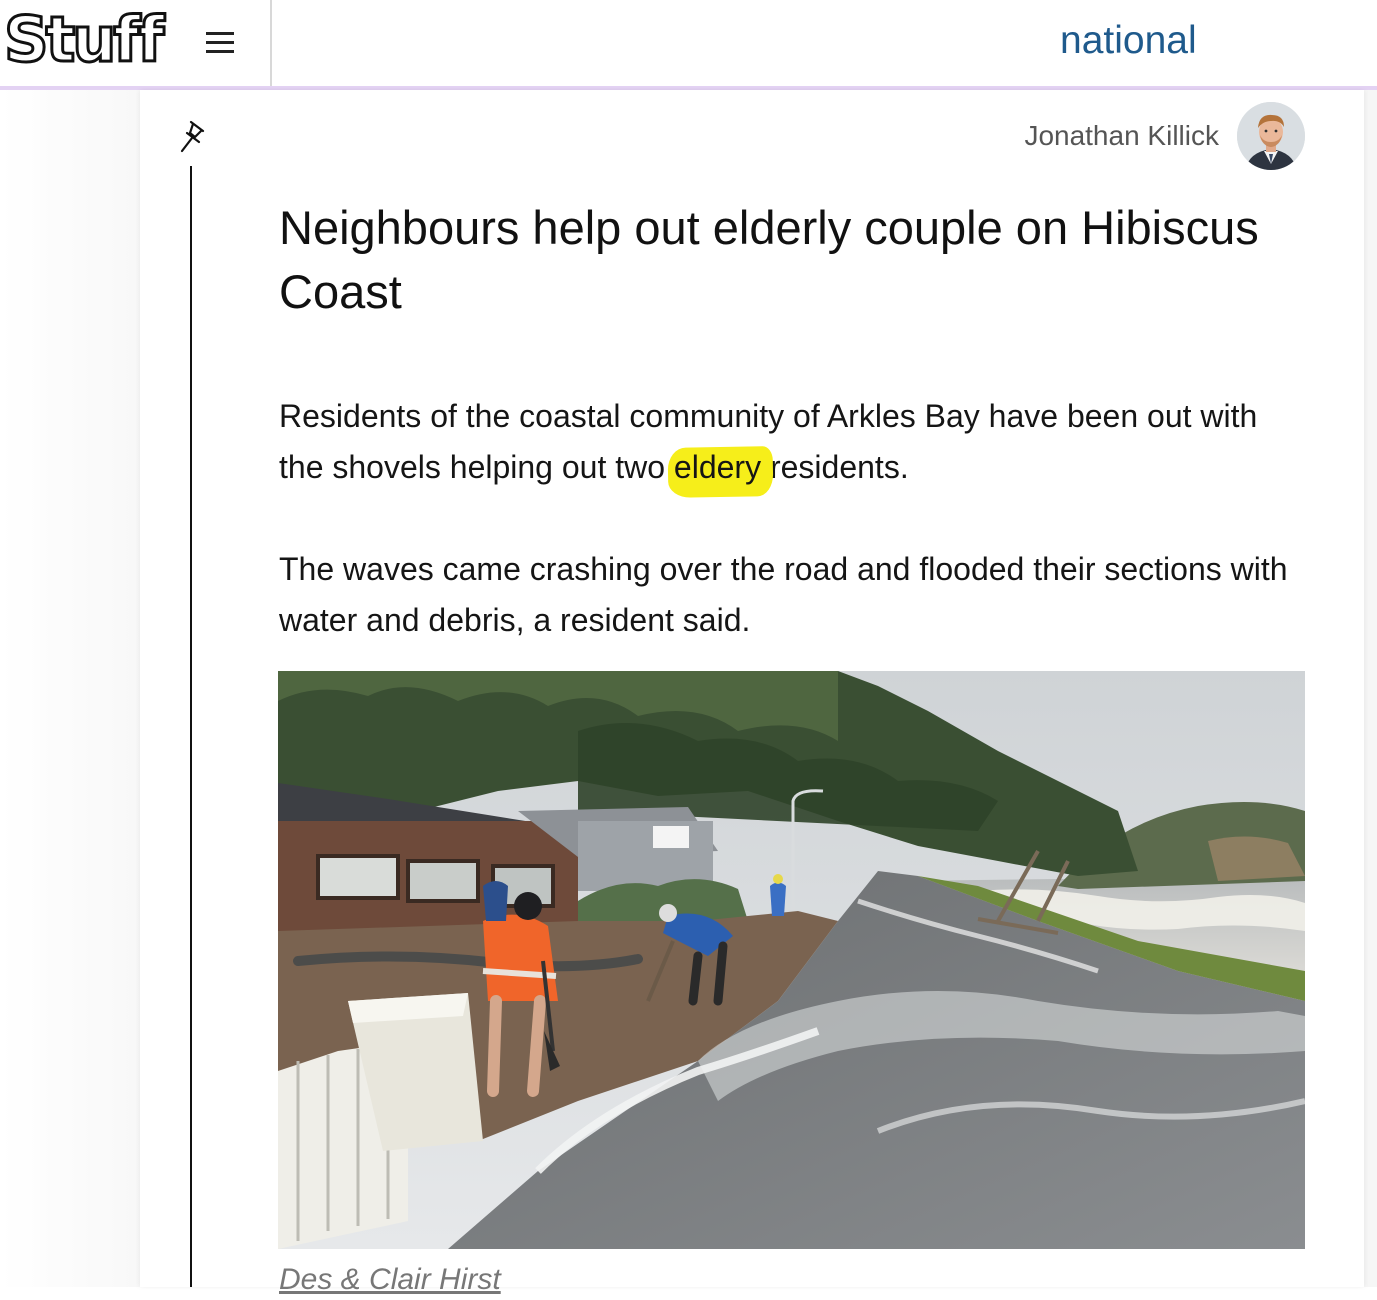 The width and height of the screenshot is (1377, 1300). What do you see at coordinates (1128, 41) in the screenshot?
I see `section-link-national: national` at bounding box center [1128, 41].